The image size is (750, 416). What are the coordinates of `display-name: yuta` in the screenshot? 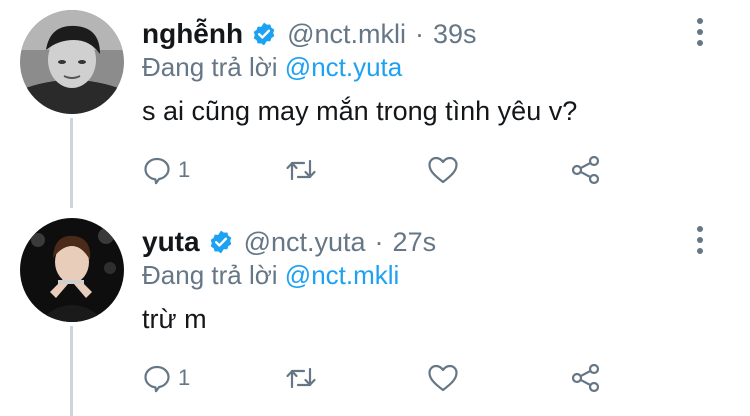 It's located at (171, 242).